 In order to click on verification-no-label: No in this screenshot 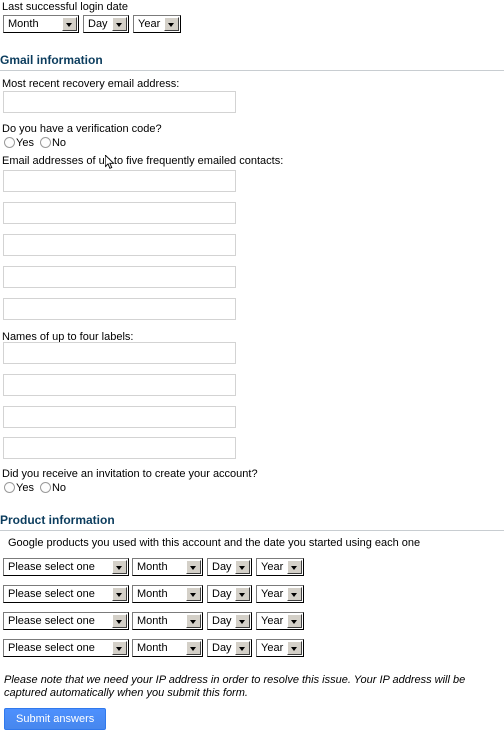, I will do `click(59, 143)`.